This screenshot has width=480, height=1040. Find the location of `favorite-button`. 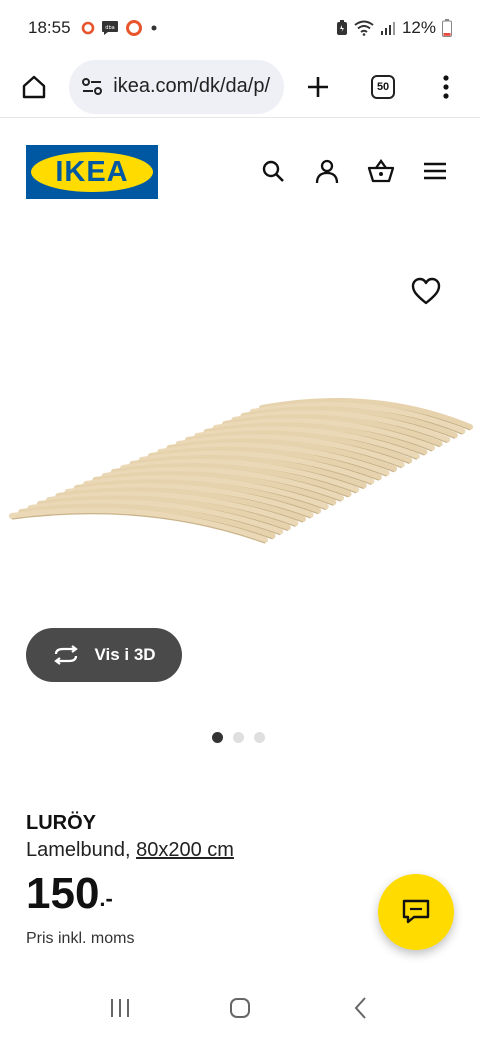

favorite-button is located at coordinates (426, 291).